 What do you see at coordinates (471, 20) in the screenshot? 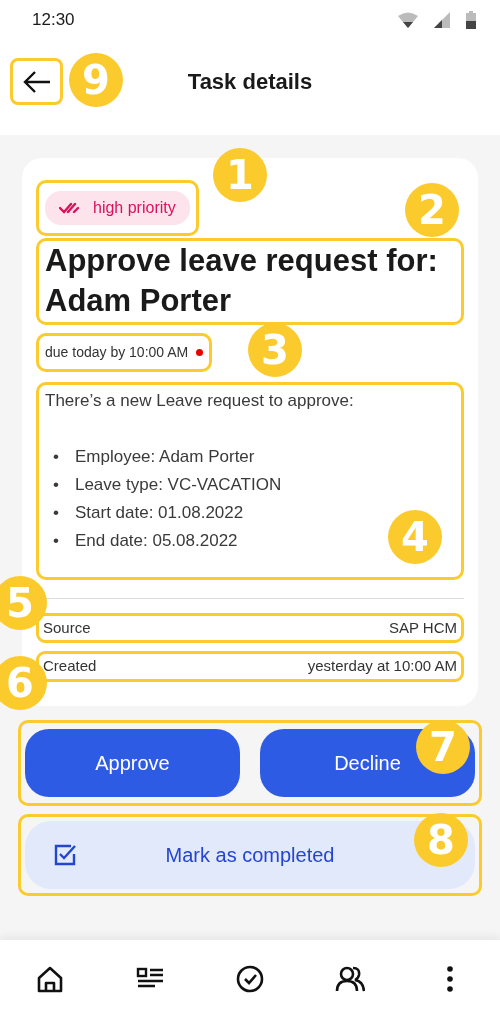
I see `battery-icon` at bounding box center [471, 20].